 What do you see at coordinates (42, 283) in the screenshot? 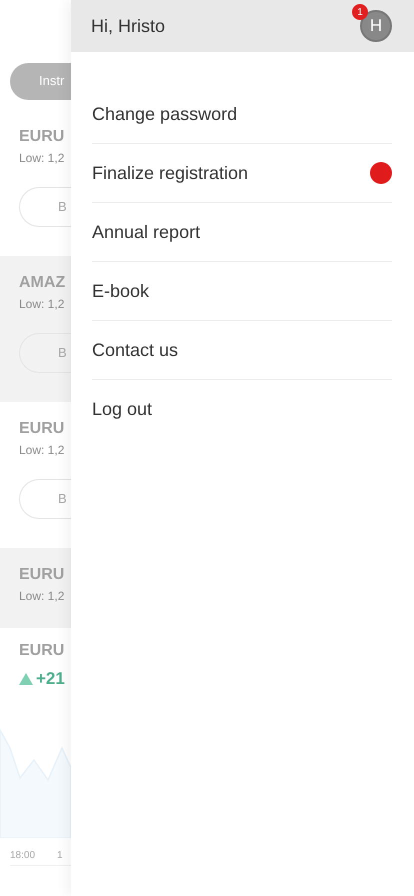
I see `instrument-symbol: AMAZ` at bounding box center [42, 283].